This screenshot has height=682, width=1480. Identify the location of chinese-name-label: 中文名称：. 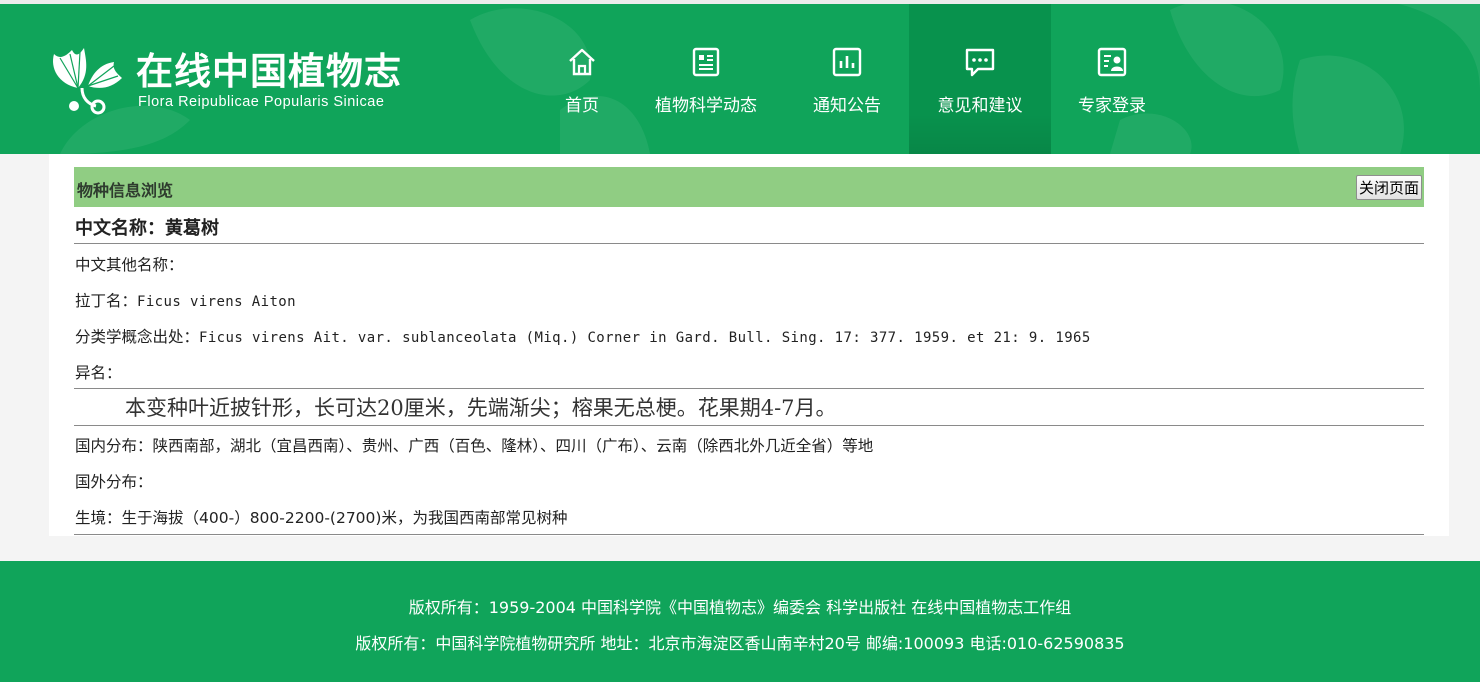
(120, 228).